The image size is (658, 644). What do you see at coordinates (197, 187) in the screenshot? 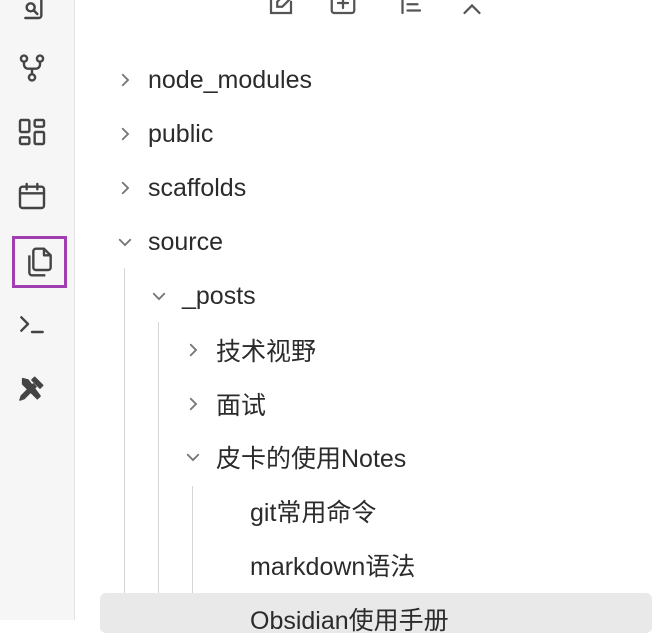
I see `tree-item-label: scaffolds` at bounding box center [197, 187].